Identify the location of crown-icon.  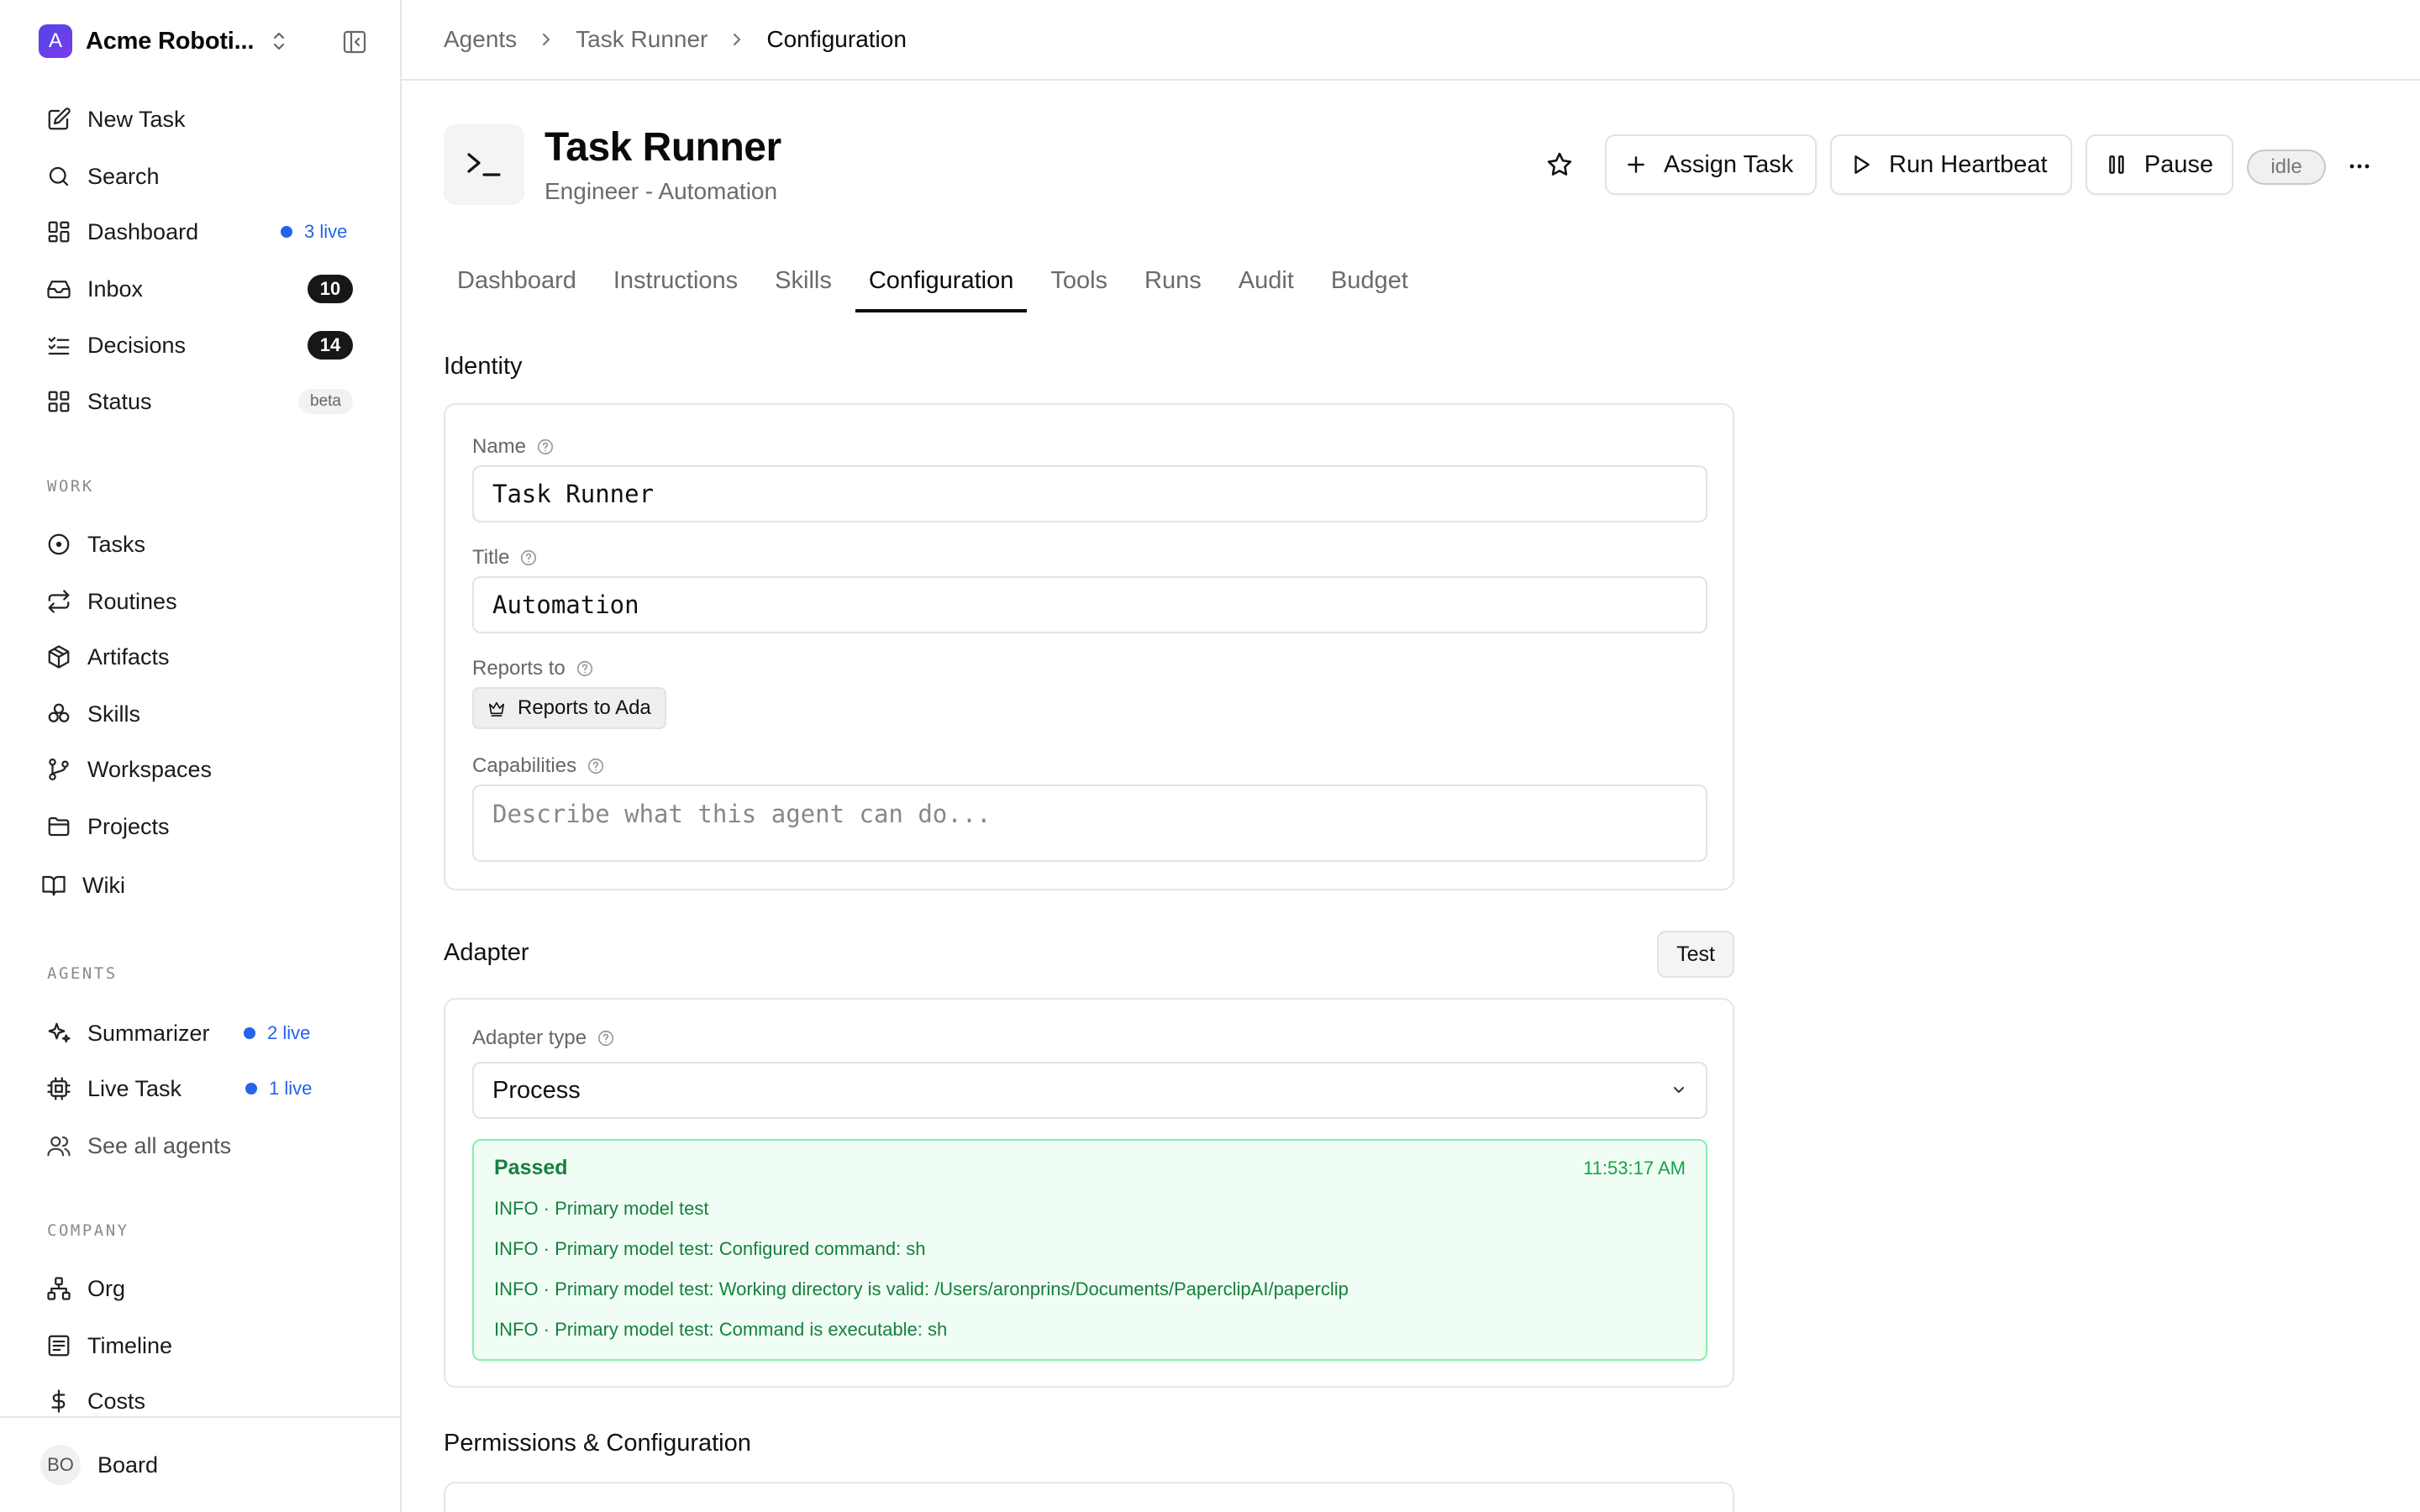
(497, 709).